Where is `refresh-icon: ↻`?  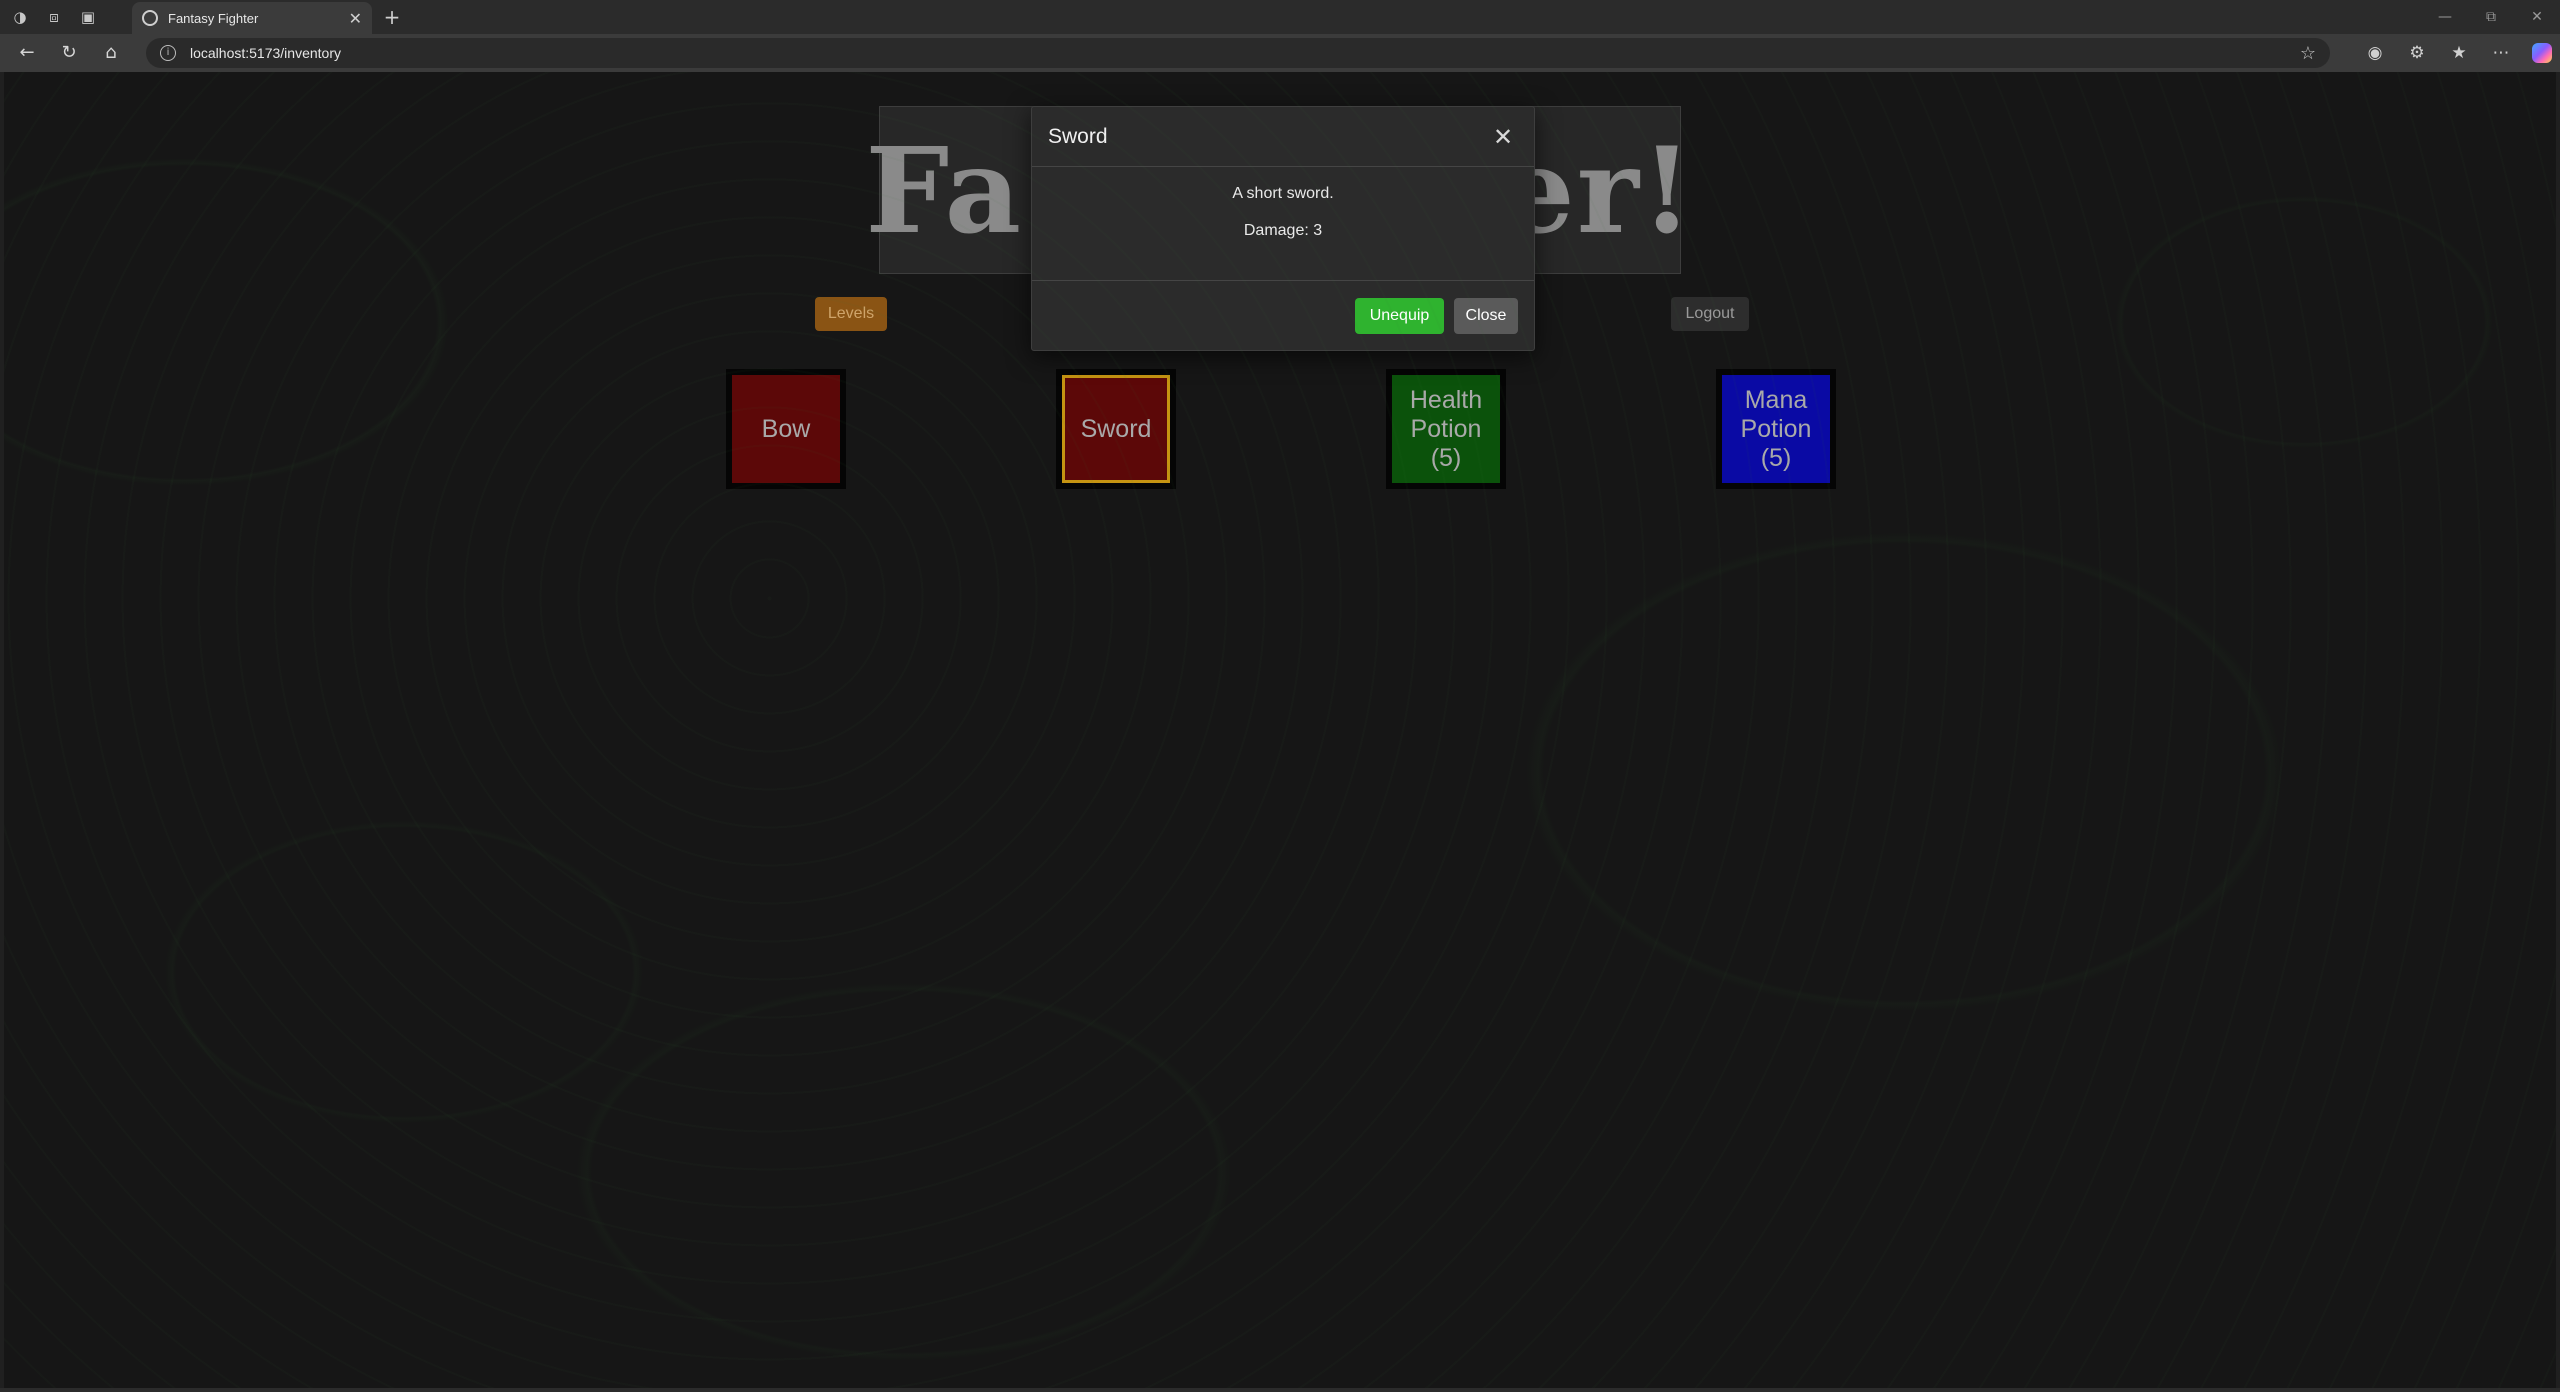
refresh-icon: ↻ is located at coordinates (69, 53).